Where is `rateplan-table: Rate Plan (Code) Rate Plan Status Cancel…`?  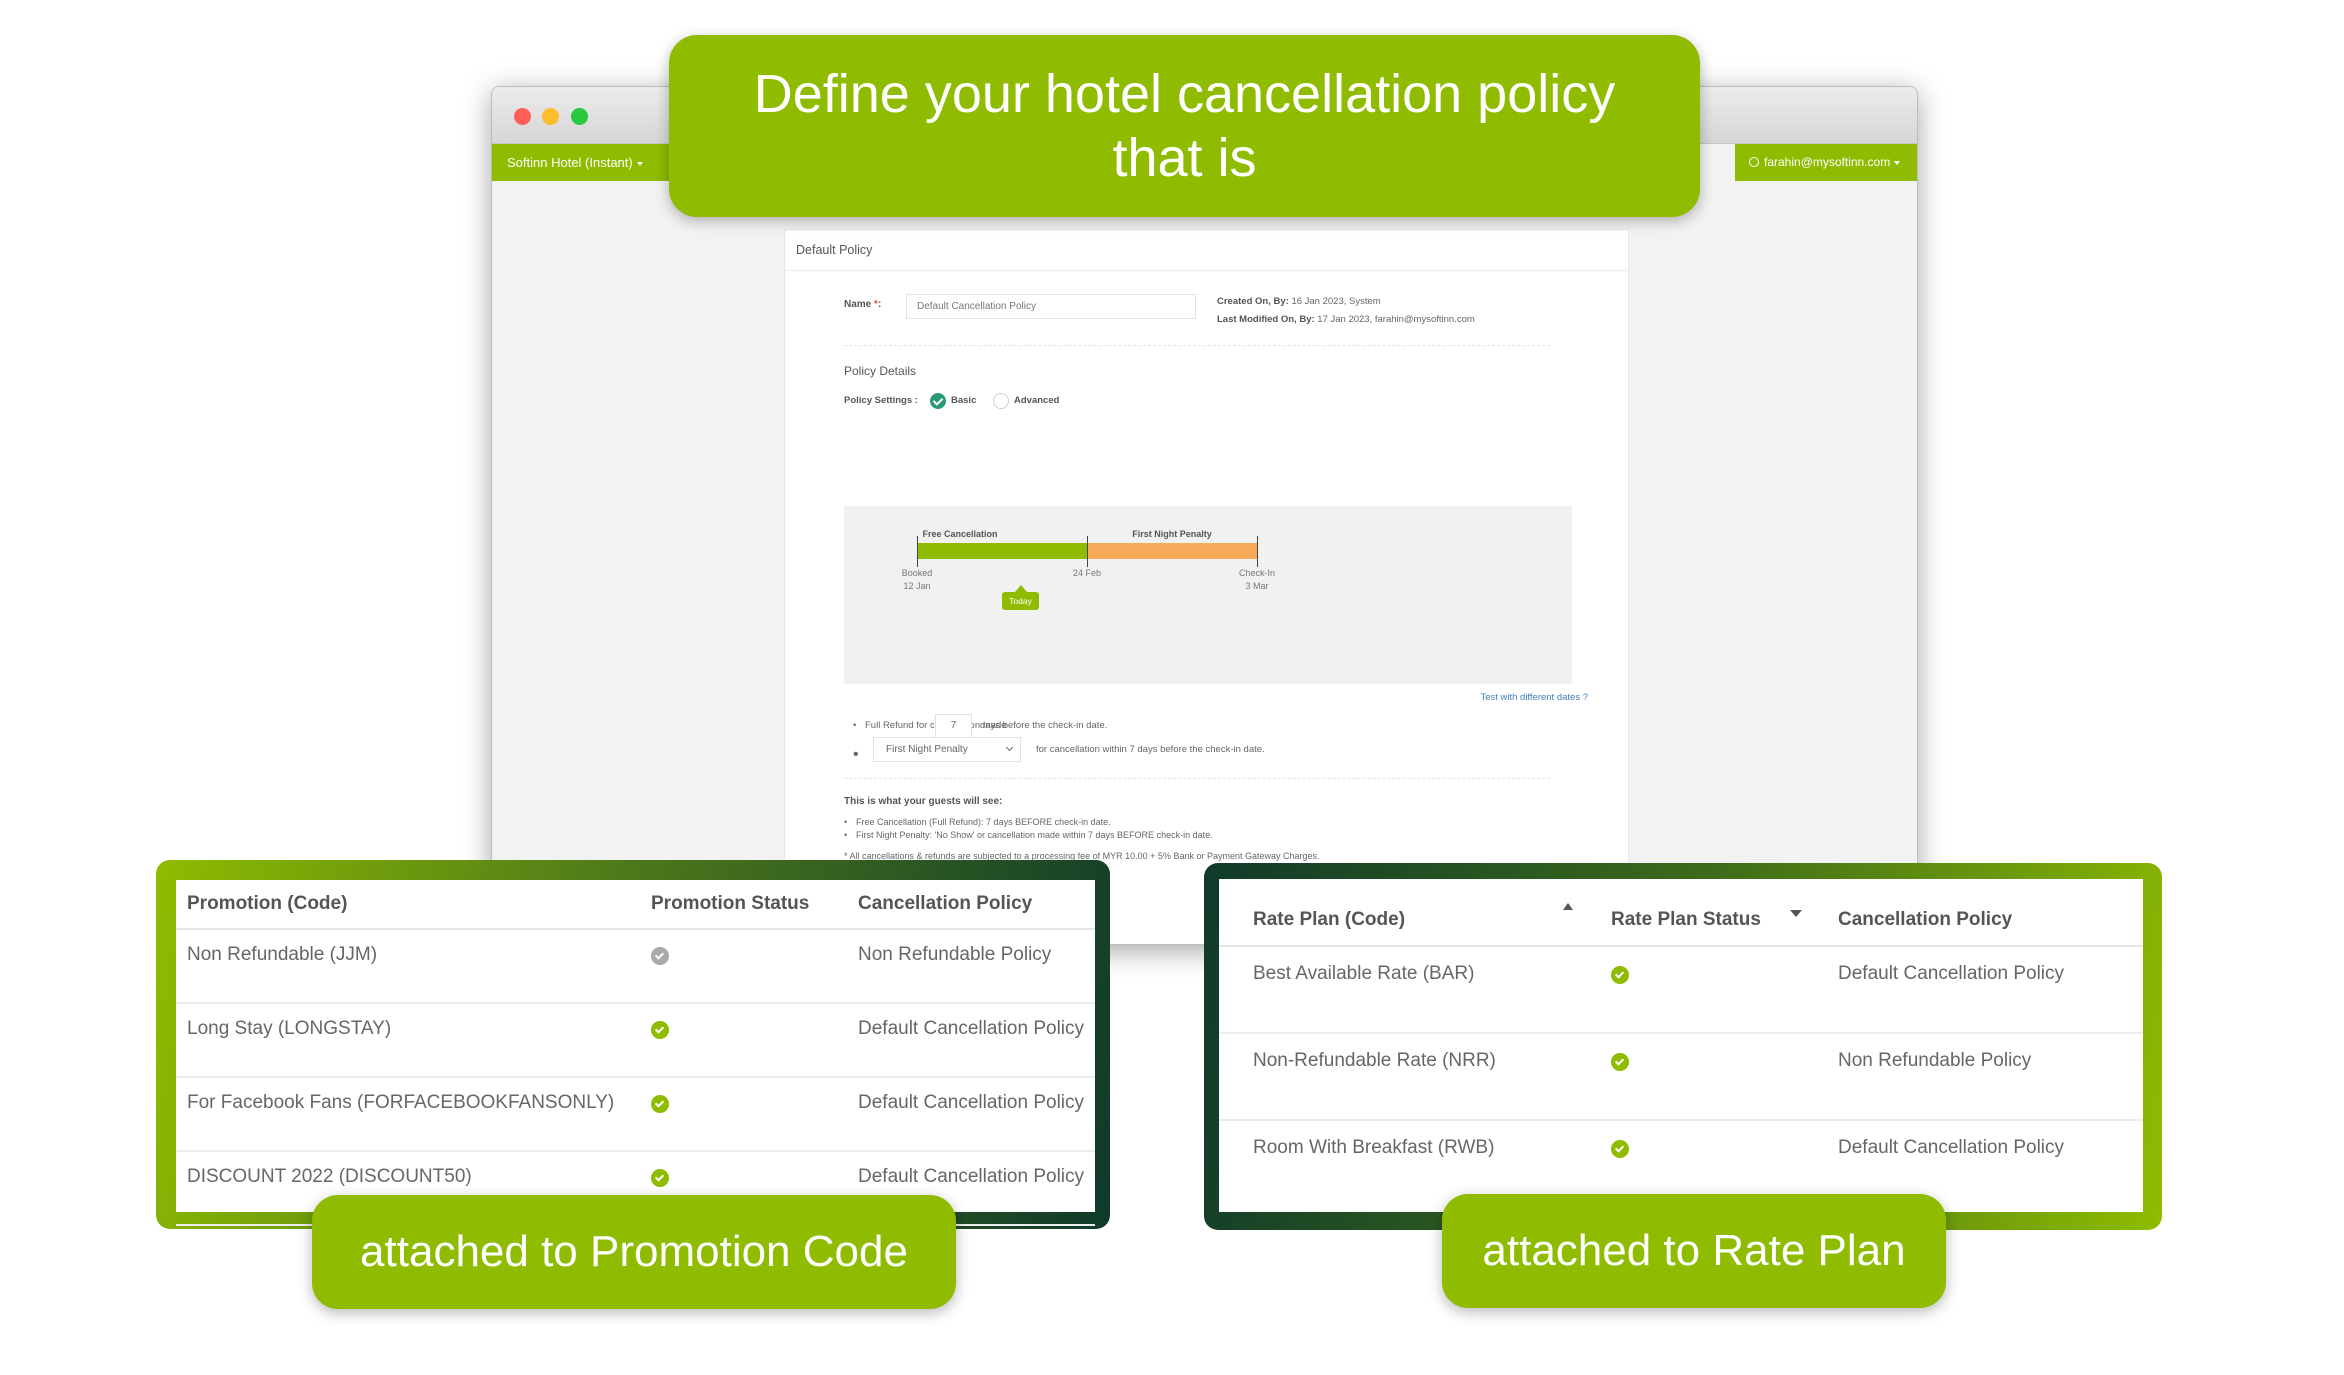
rateplan-table: Rate Plan (Code) Rate Plan Status Cancel… is located at coordinates (1681, 1043).